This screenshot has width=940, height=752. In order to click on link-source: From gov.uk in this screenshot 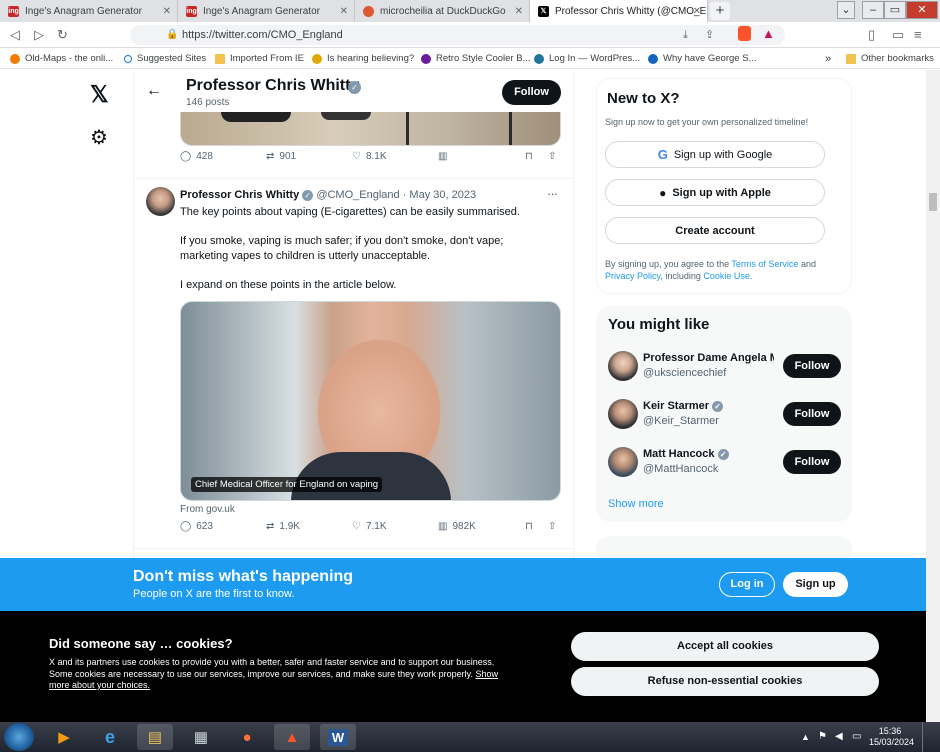, I will do `click(207, 509)`.